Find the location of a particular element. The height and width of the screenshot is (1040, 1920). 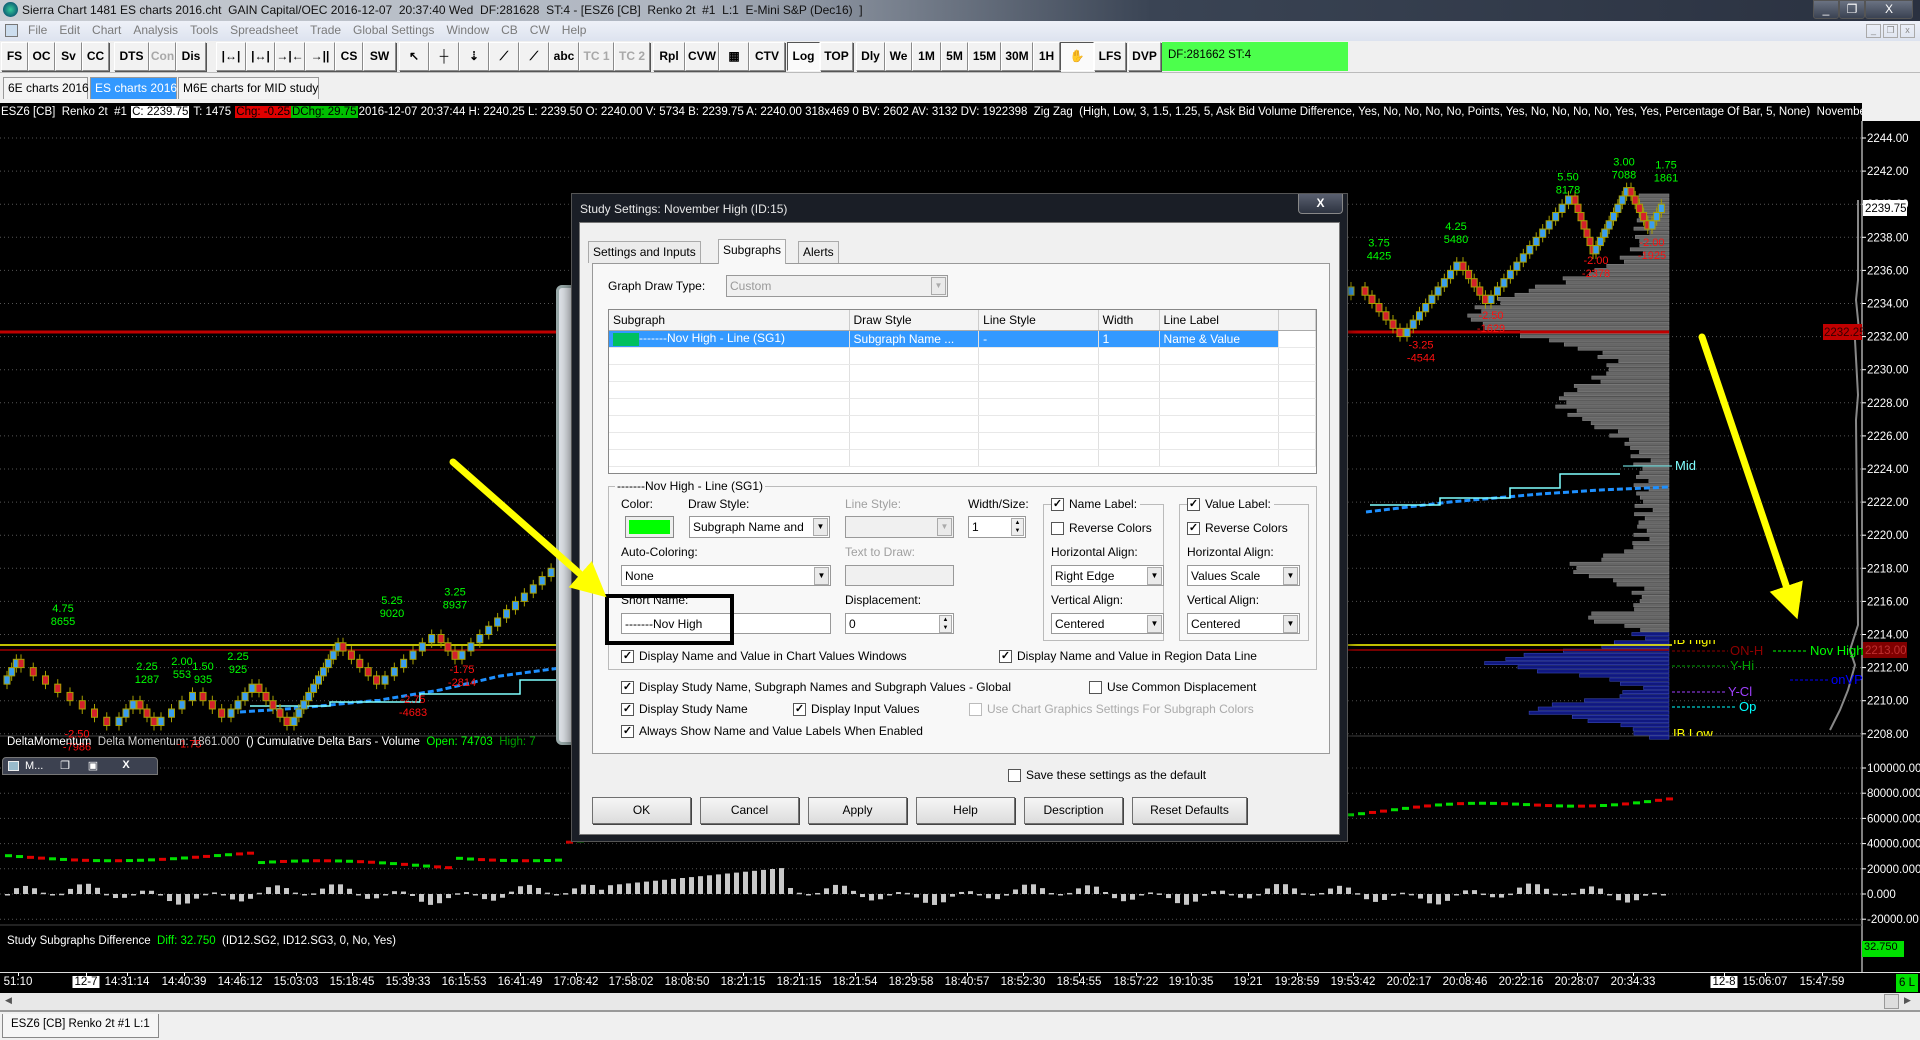

name-horizontal-align-select: Right Edge ▼ is located at coordinates (1107, 575).